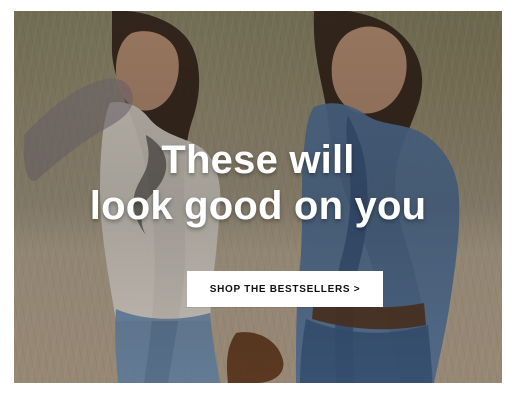 The height and width of the screenshot is (394, 516). I want to click on headline-line-1: These will, so click(258, 160).